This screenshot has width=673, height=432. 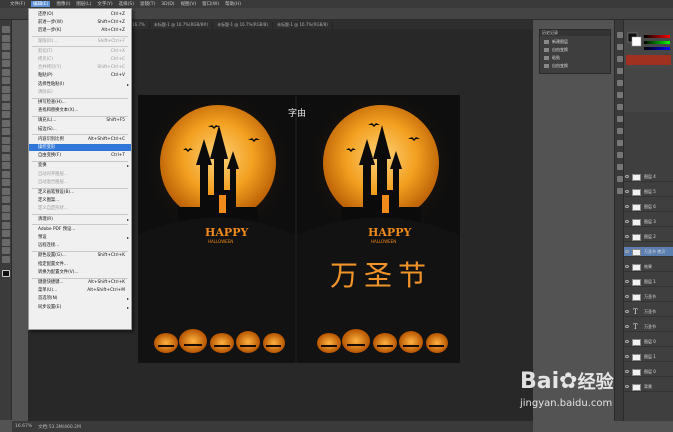 I want to click on menu-8: 视图(V), so click(x=189, y=4).